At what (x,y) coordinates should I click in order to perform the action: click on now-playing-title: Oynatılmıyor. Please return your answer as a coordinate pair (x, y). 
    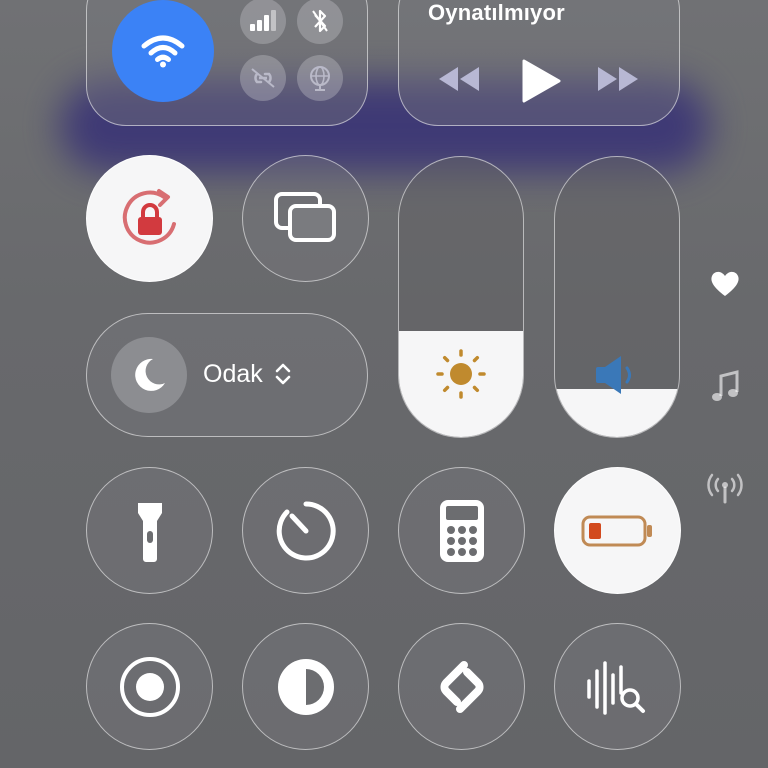
    Looking at the image, I should click on (496, 12).